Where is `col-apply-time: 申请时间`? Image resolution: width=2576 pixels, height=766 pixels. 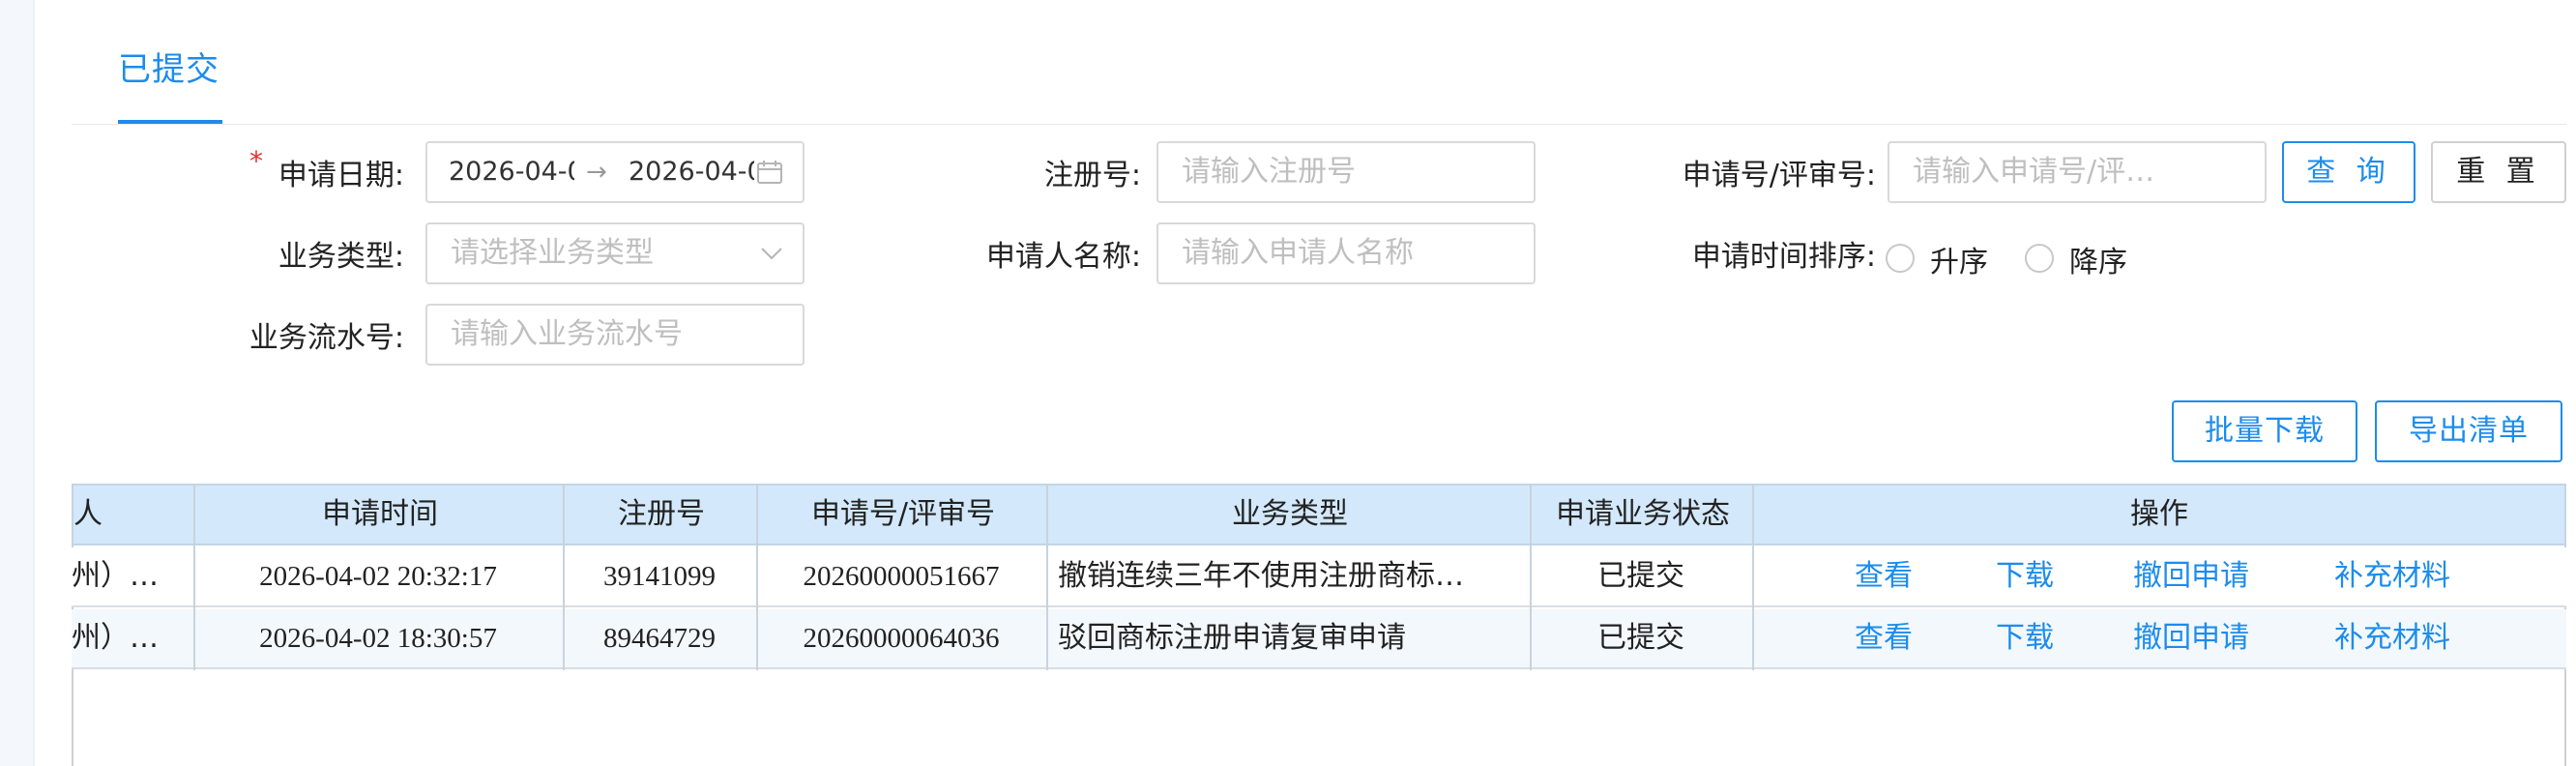
col-apply-time: 申请时间 is located at coordinates (380, 514).